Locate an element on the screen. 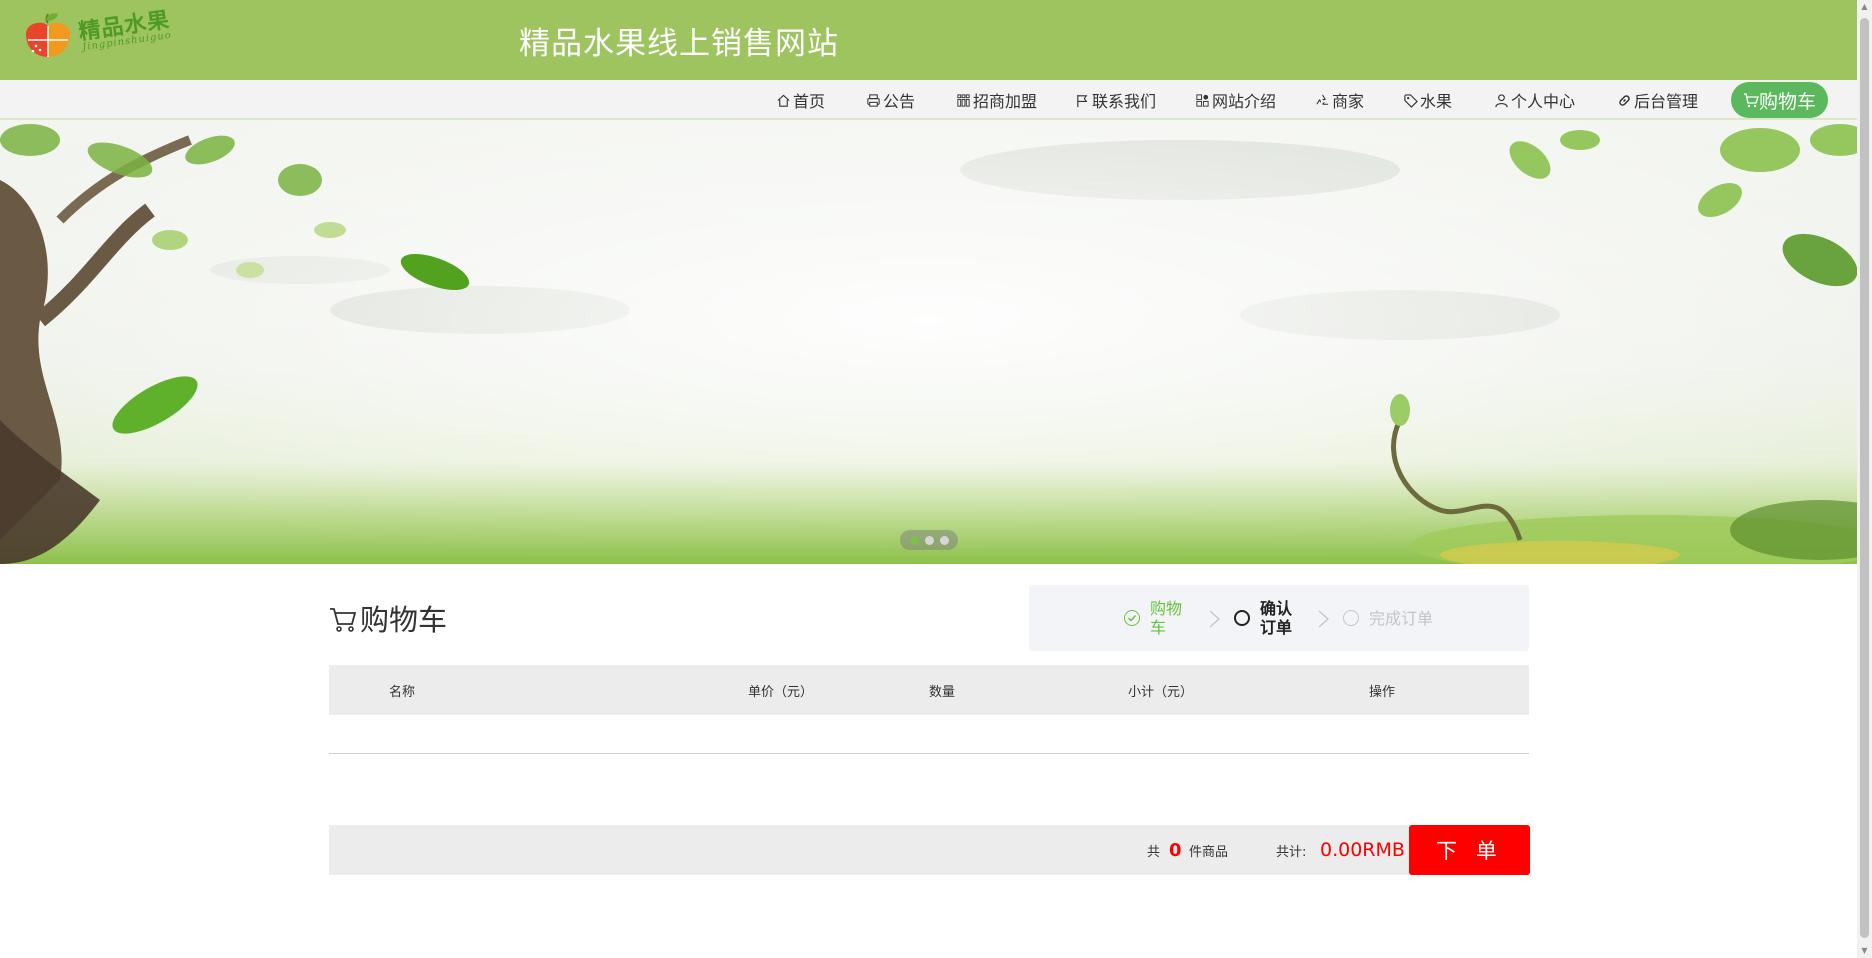 Image resolution: width=1872 pixels, height=958 pixels. recycle-icon is located at coordinates (1322, 99).